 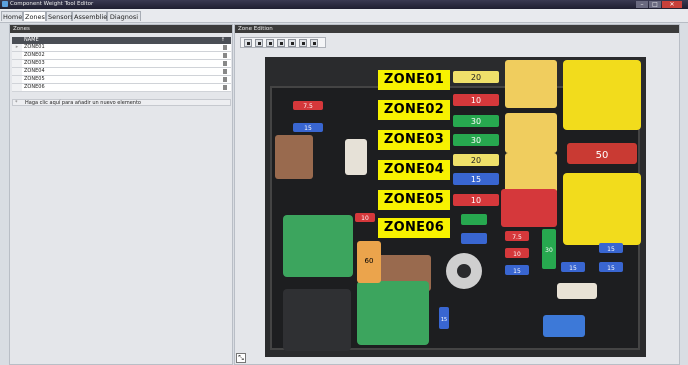 I want to click on resize-glyph: ⤡, so click(x=241, y=358).